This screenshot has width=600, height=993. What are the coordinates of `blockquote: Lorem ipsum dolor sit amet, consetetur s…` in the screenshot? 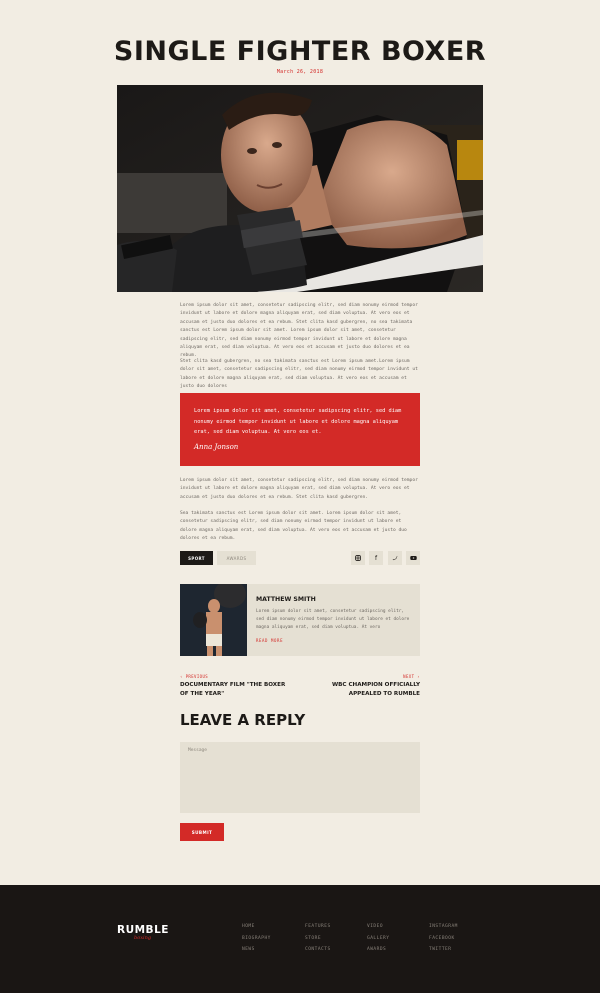 It's located at (300, 429).